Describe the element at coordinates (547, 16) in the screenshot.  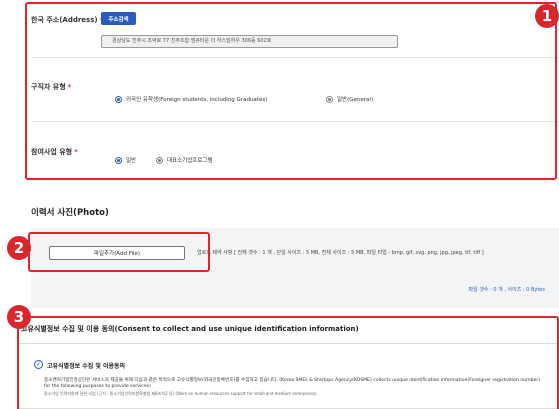
I see `step-badge-1: 1` at that location.